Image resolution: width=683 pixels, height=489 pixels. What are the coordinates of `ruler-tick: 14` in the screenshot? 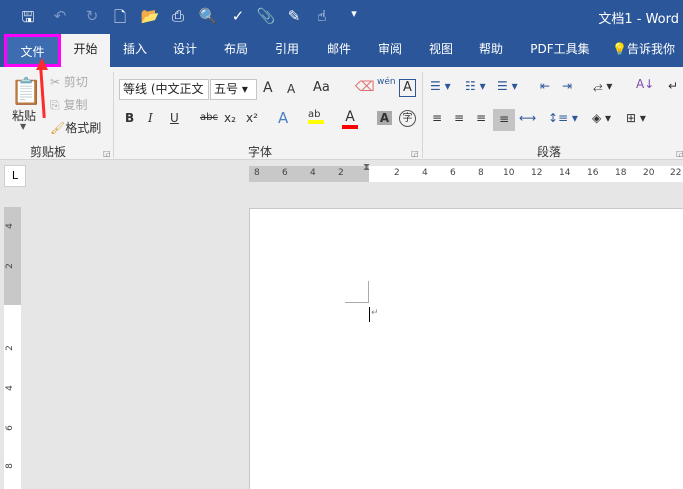 It's located at (565, 173).